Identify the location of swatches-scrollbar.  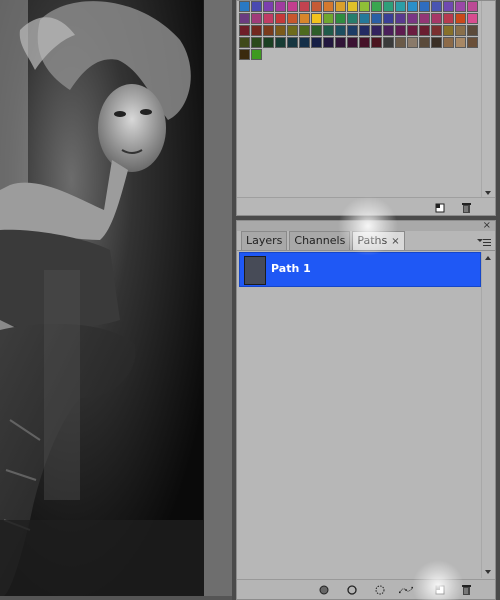
(487, 99).